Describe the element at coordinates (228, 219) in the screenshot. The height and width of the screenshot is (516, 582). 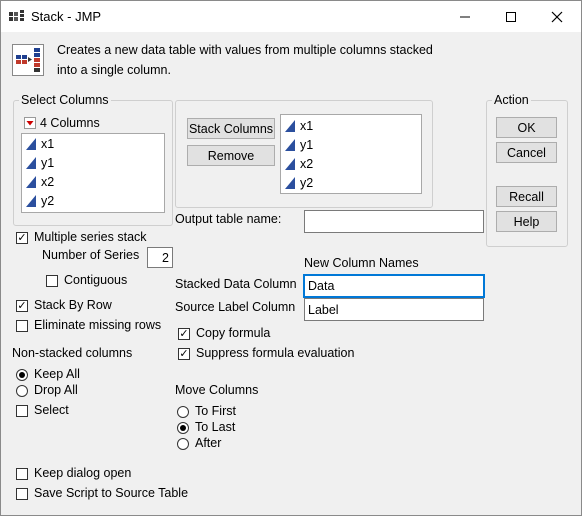
I see `output-table-name-label: Output table name:` at that location.